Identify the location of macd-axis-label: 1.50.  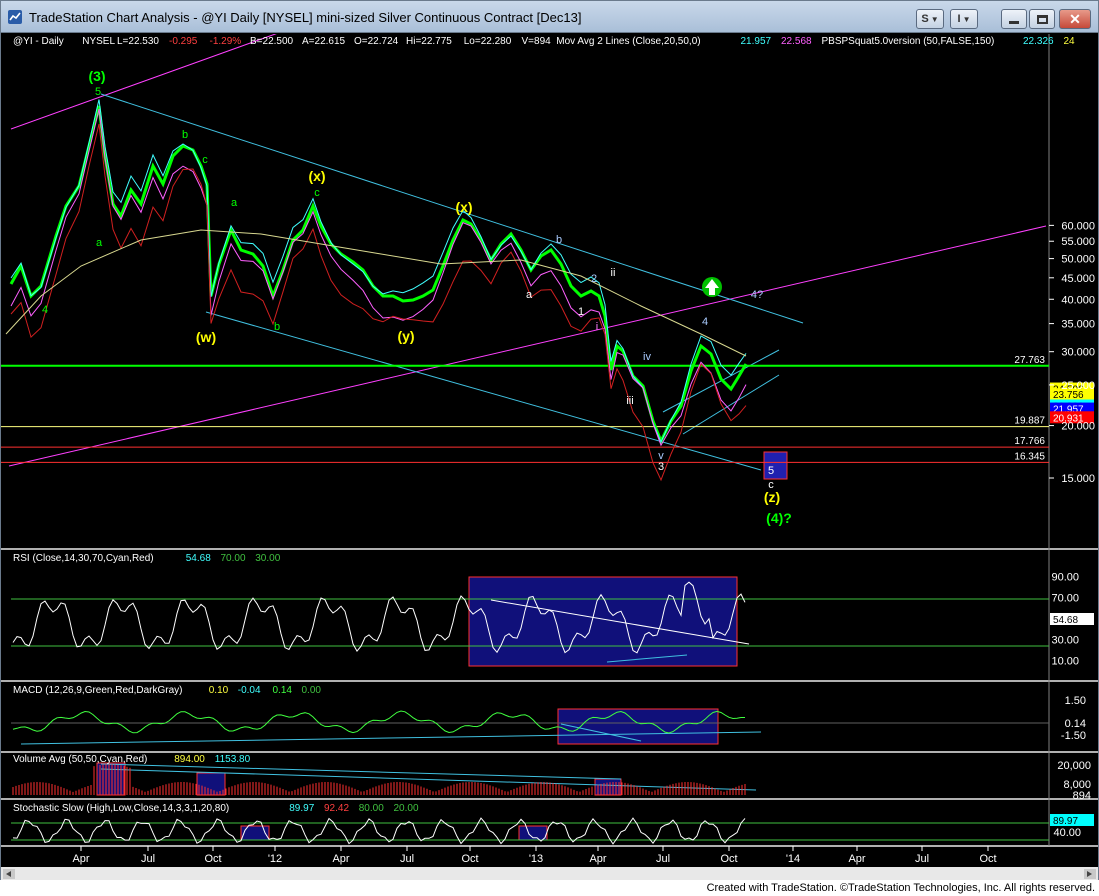
(1075, 701).